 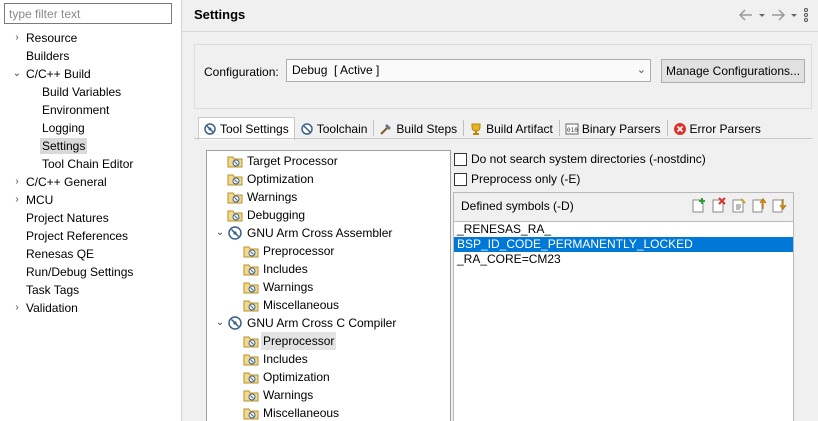 I want to click on nav-item-label: Run/Debug Settings, so click(x=80, y=272).